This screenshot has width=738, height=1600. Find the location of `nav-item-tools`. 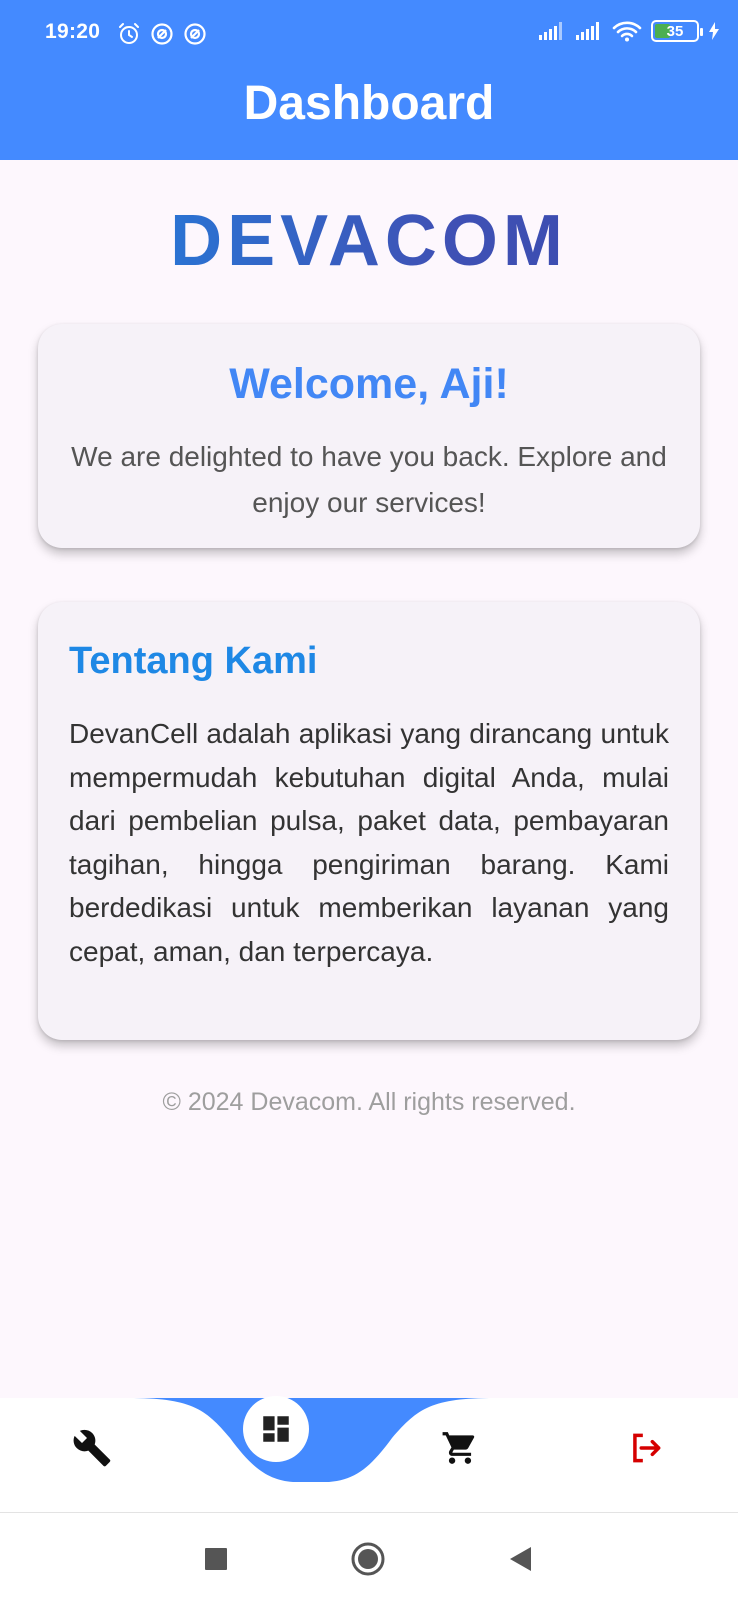

nav-item-tools is located at coordinates (92, 1448).